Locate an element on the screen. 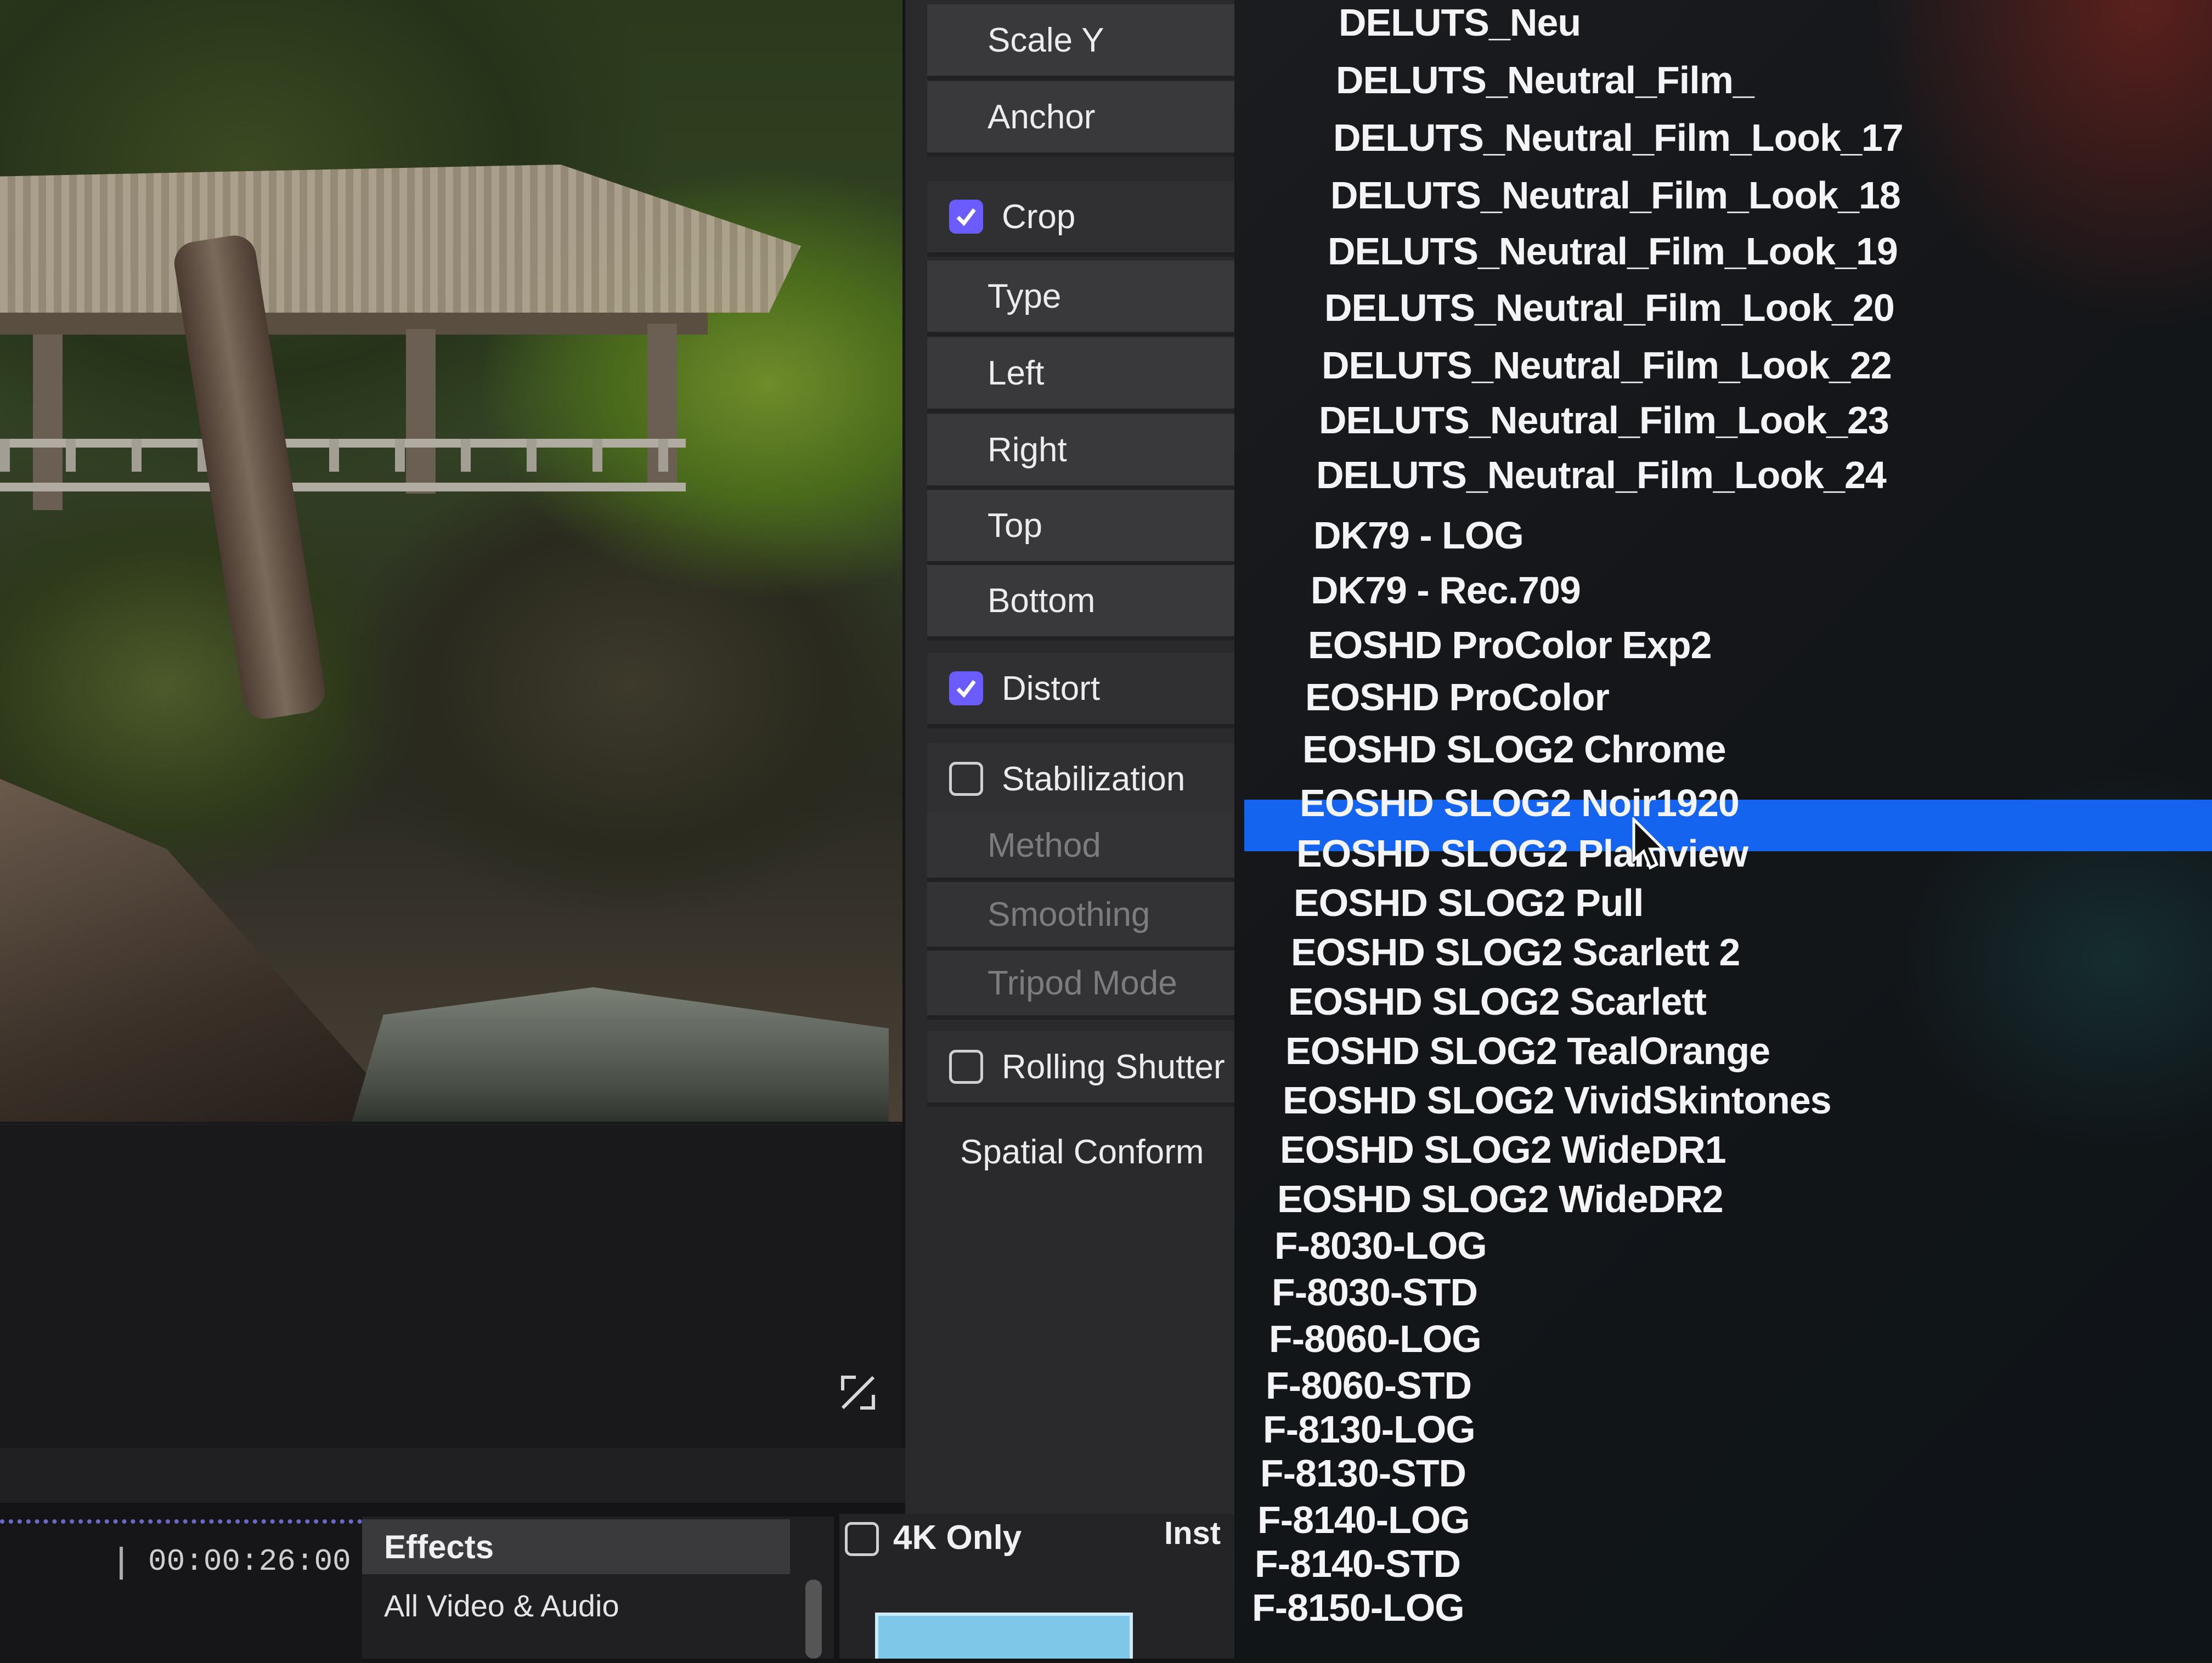  lut-menu-item: F-8060-LOG is located at coordinates (1376, 1339).